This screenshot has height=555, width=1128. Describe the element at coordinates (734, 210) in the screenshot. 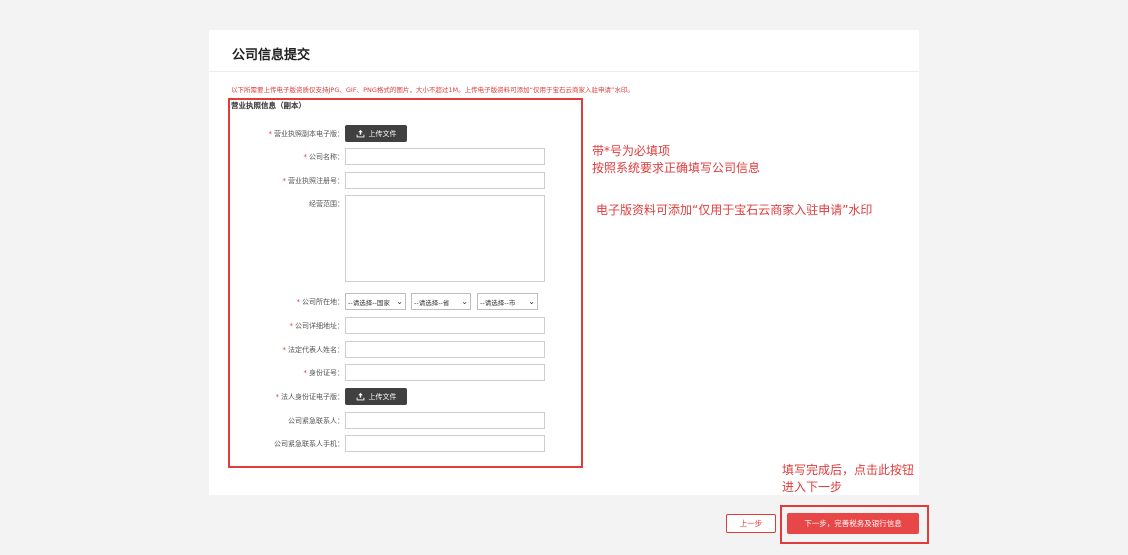

I see `watermark-note: 电子版资料可添加“仅用于宝石云商家入驻申请”水印` at that location.